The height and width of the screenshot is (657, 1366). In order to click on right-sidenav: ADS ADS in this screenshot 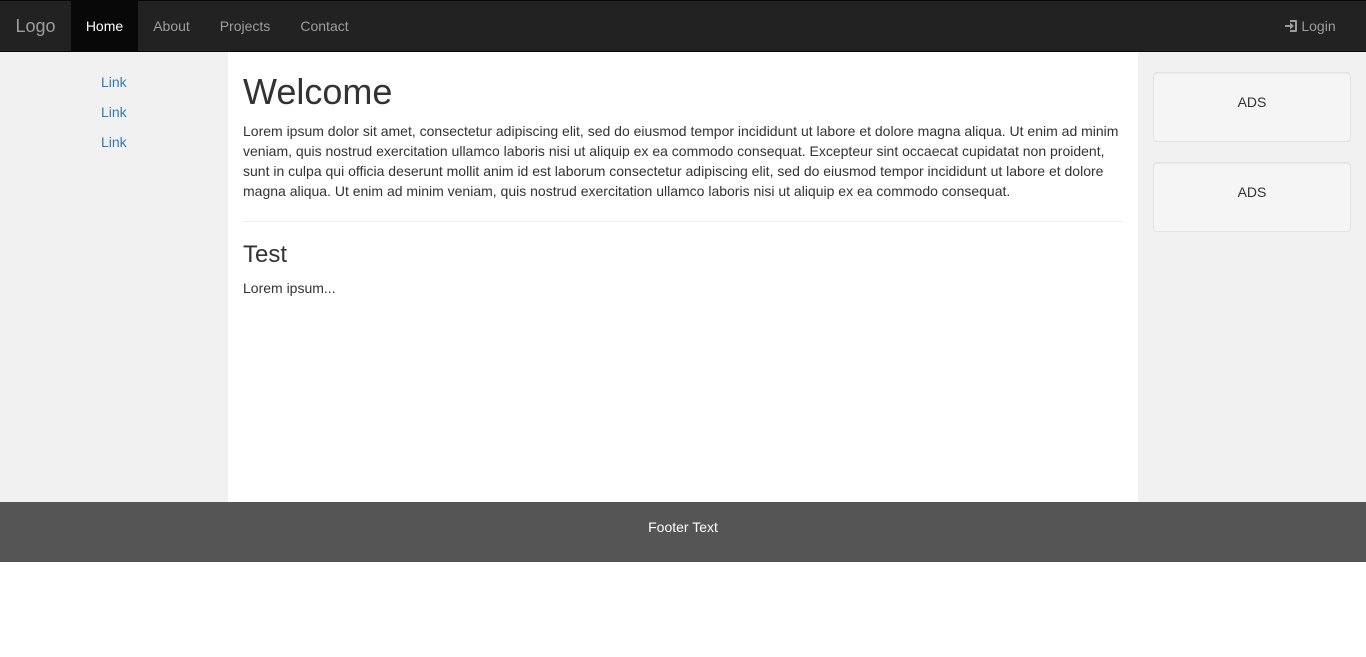, I will do `click(1252, 277)`.